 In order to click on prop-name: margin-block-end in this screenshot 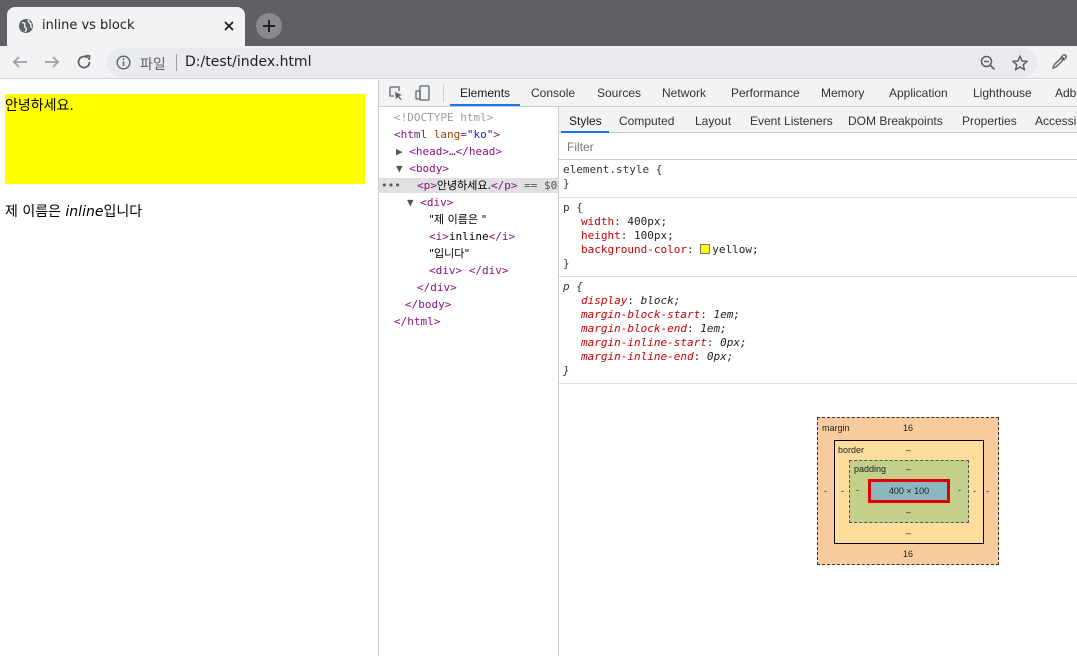, I will do `click(634, 328)`.